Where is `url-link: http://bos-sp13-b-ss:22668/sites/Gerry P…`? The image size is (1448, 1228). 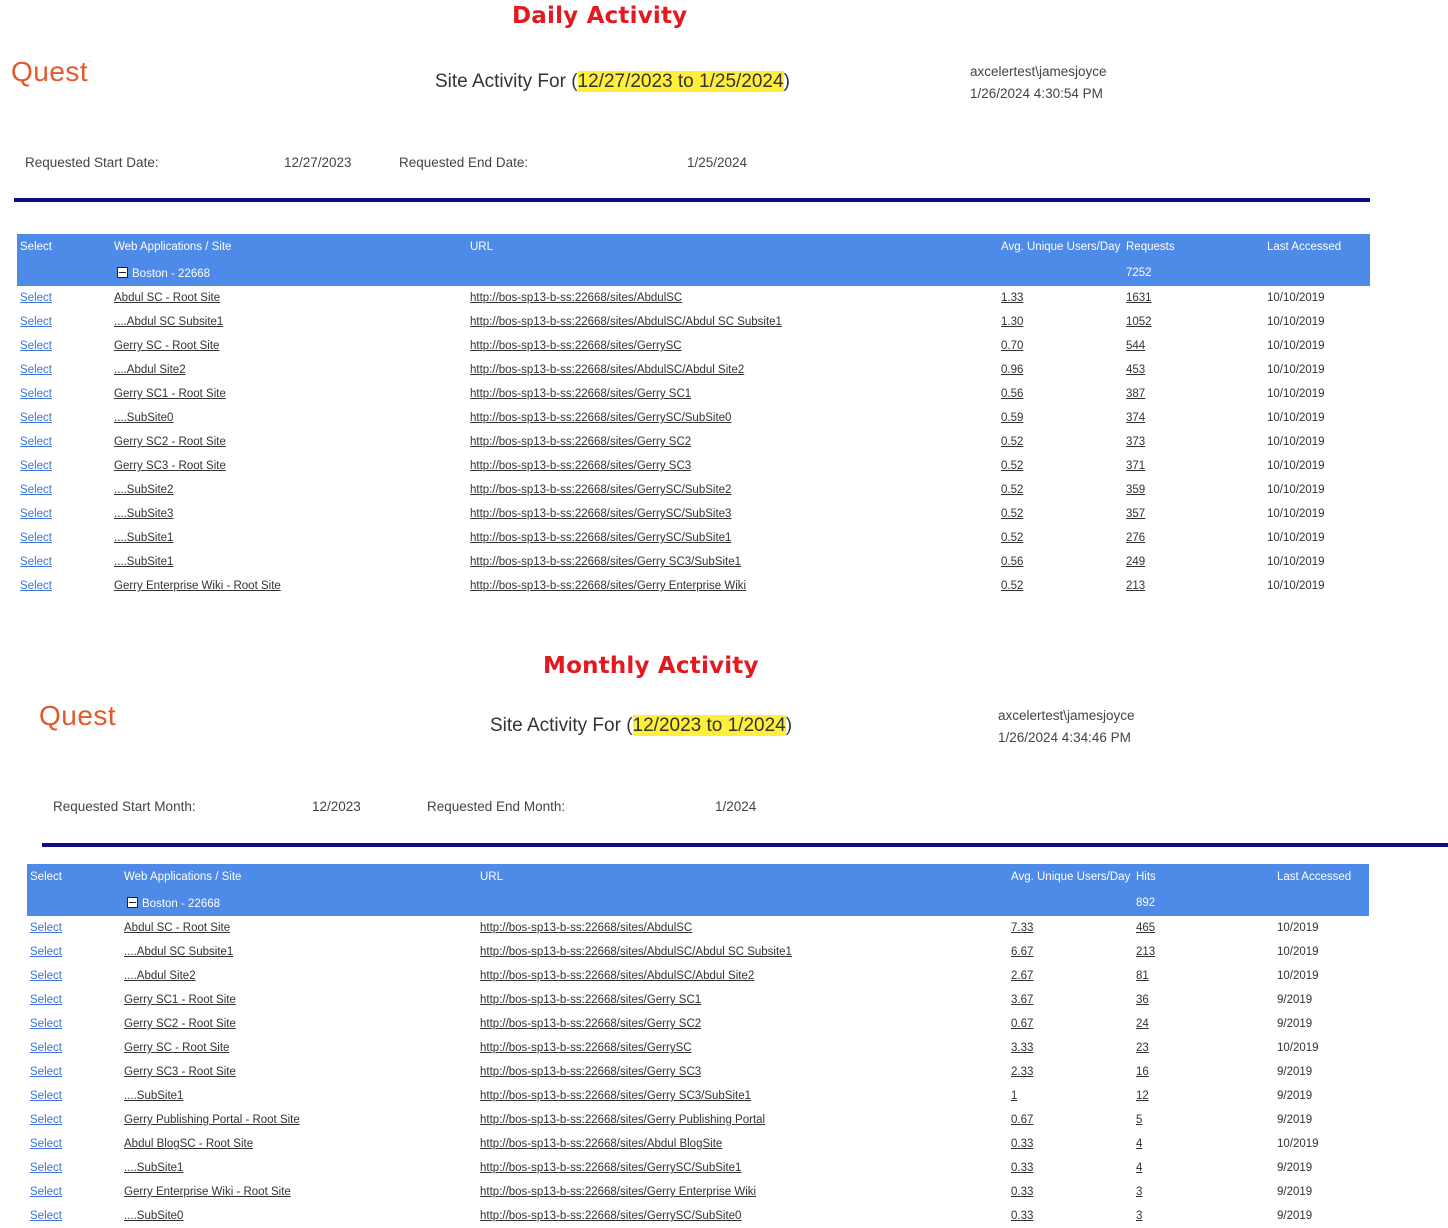
url-link: http://bos-sp13-b-ss:22668/sites/Gerry P… is located at coordinates (622, 1120).